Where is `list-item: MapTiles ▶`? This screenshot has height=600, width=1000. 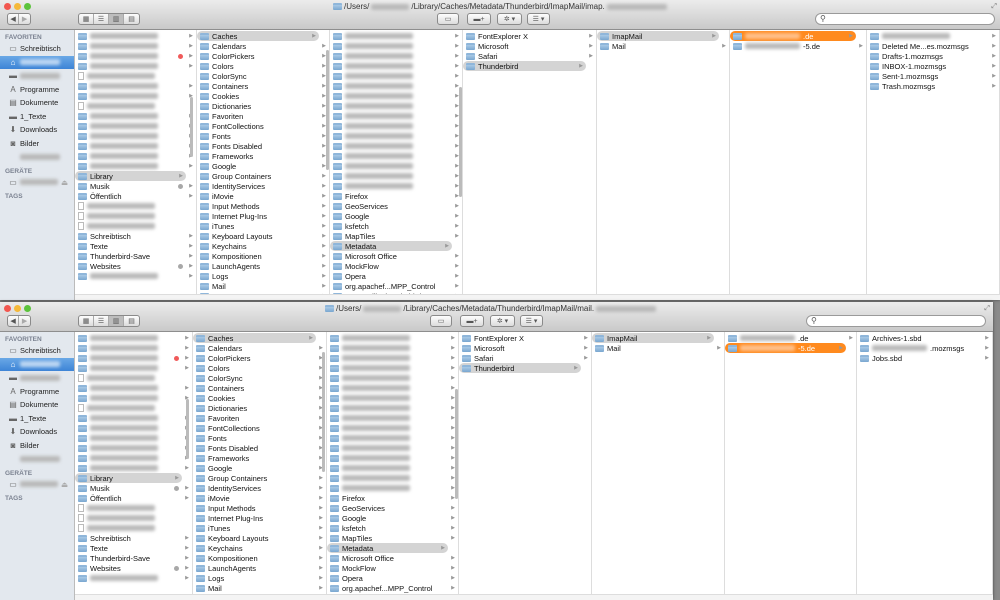
list-item: MapTiles ▶ is located at coordinates (392, 538).